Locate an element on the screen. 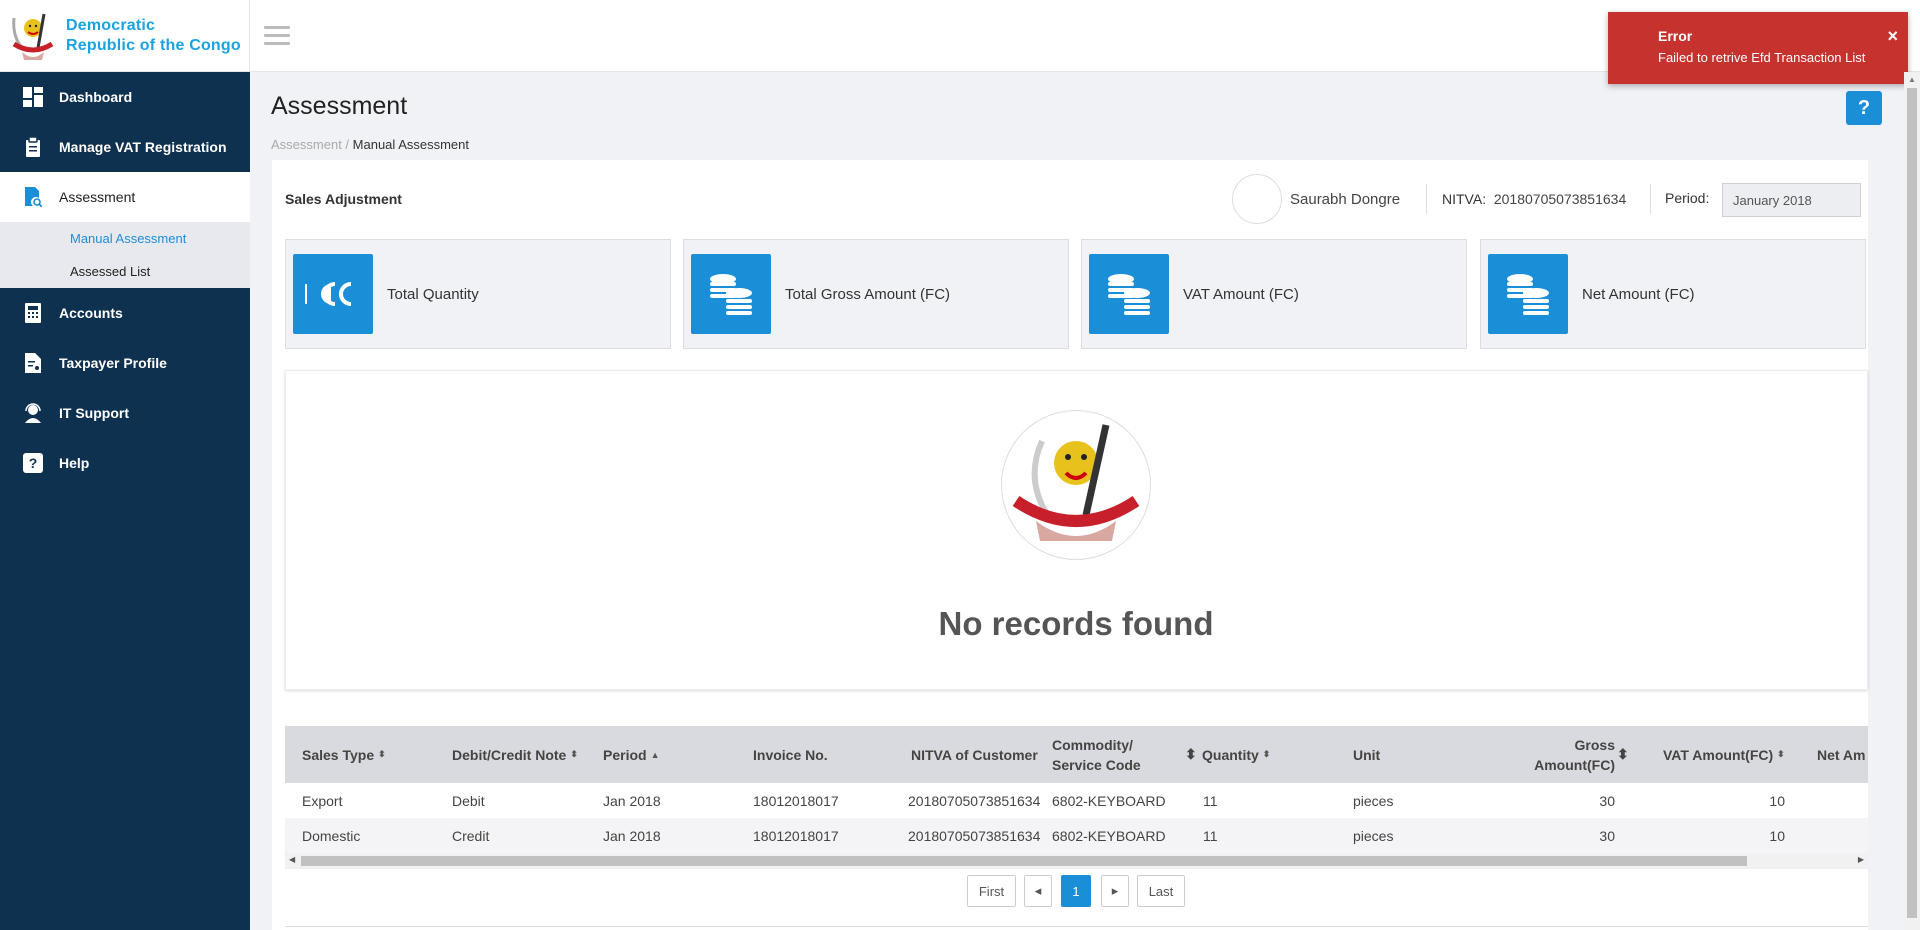  sidebar-item-label: Manage VAT Registration is located at coordinates (143, 147).